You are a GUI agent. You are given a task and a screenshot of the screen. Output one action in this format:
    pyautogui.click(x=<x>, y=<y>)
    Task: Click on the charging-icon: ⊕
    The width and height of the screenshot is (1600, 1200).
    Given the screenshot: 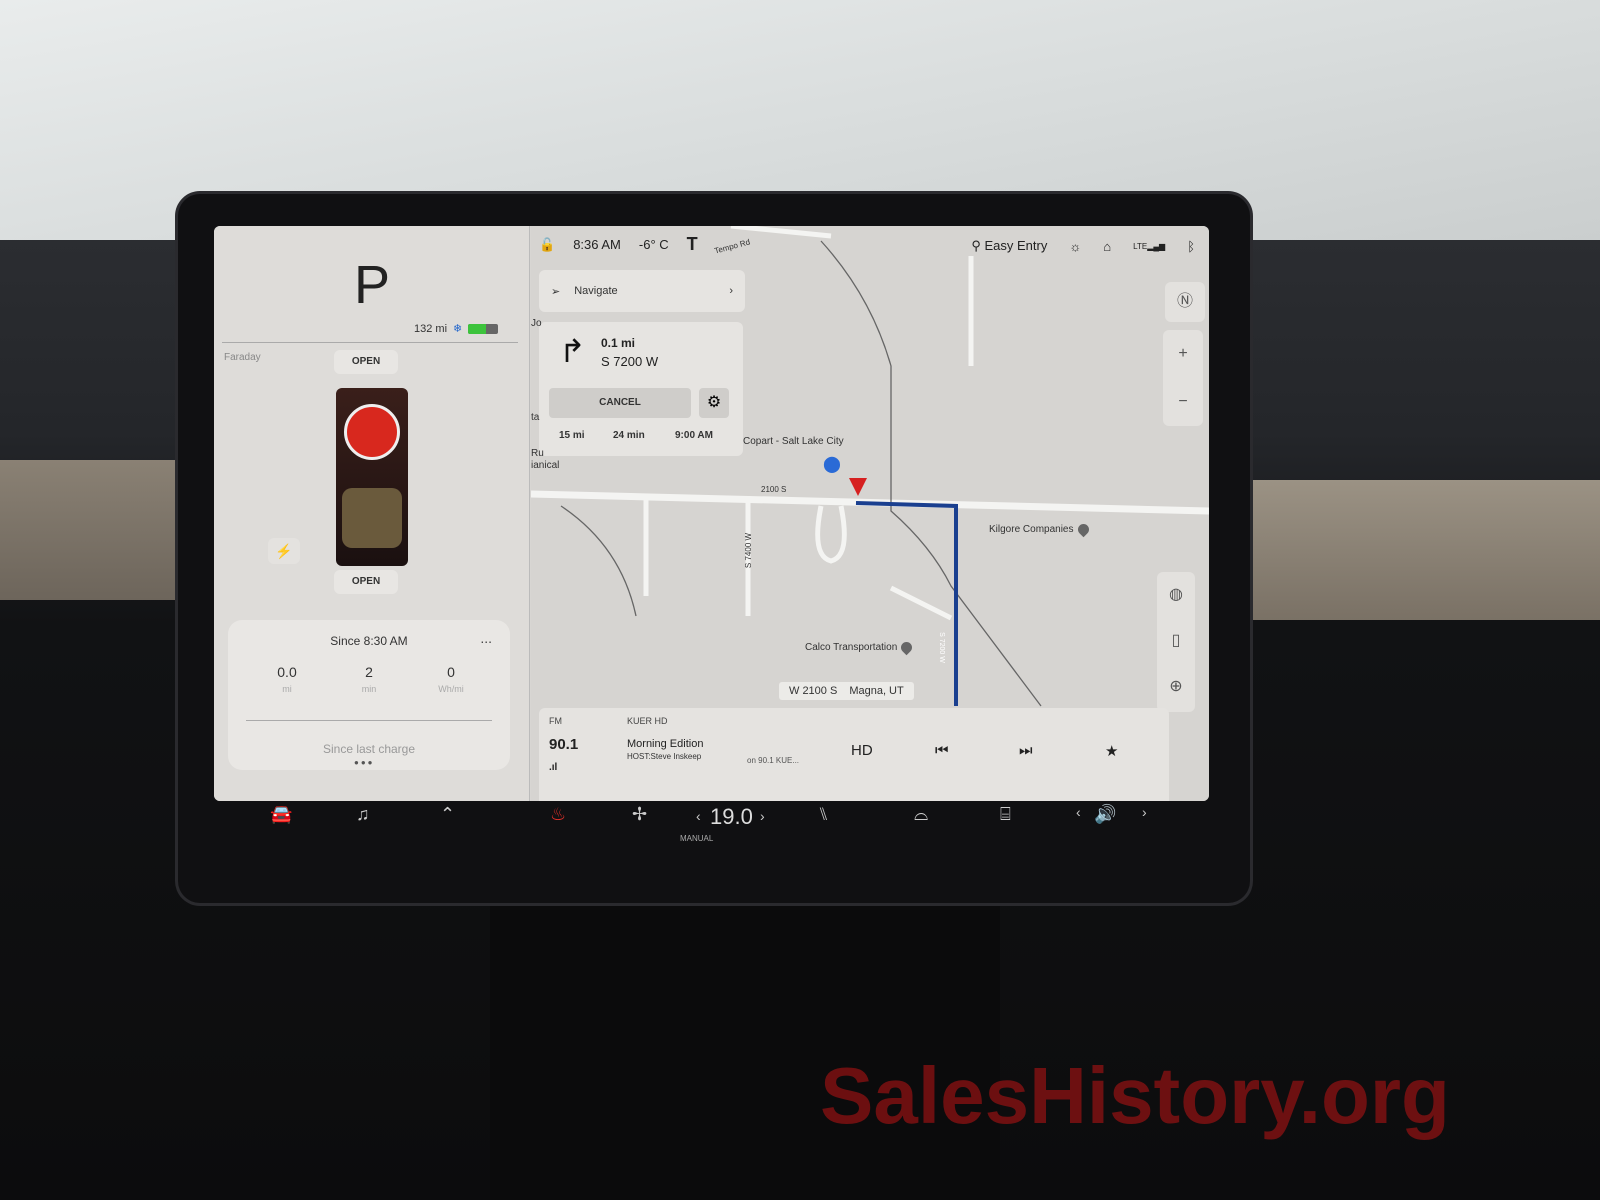 What is the action you would take?
    pyautogui.click(x=1176, y=687)
    